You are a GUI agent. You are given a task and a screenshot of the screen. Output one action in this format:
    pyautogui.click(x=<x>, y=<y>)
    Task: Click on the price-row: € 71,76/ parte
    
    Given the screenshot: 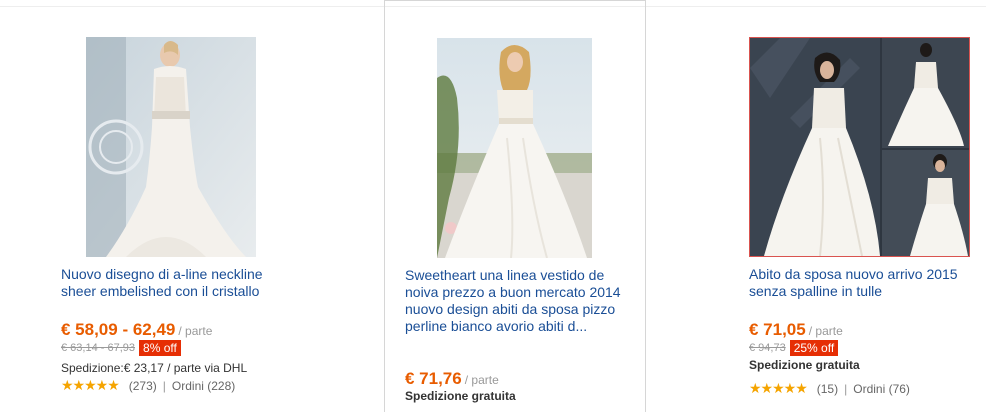 What is the action you would take?
    pyautogui.click(x=452, y=379)
    